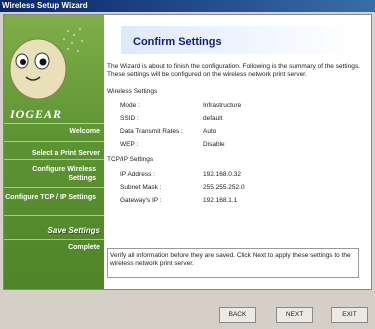 The width and height of the screenshot is (375, 329). I want to click on step-save-settings: Save Settings, so click(73, 230).